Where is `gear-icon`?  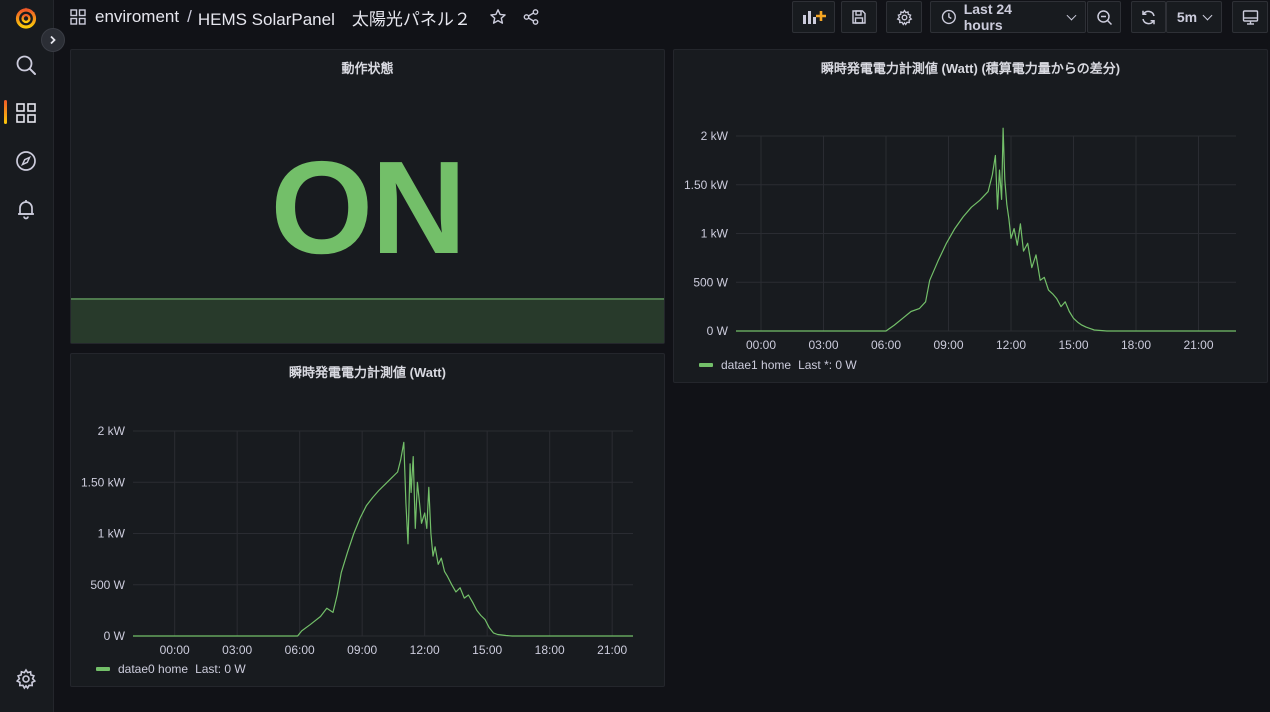 gear-icon is located at coordinates (904, 17).